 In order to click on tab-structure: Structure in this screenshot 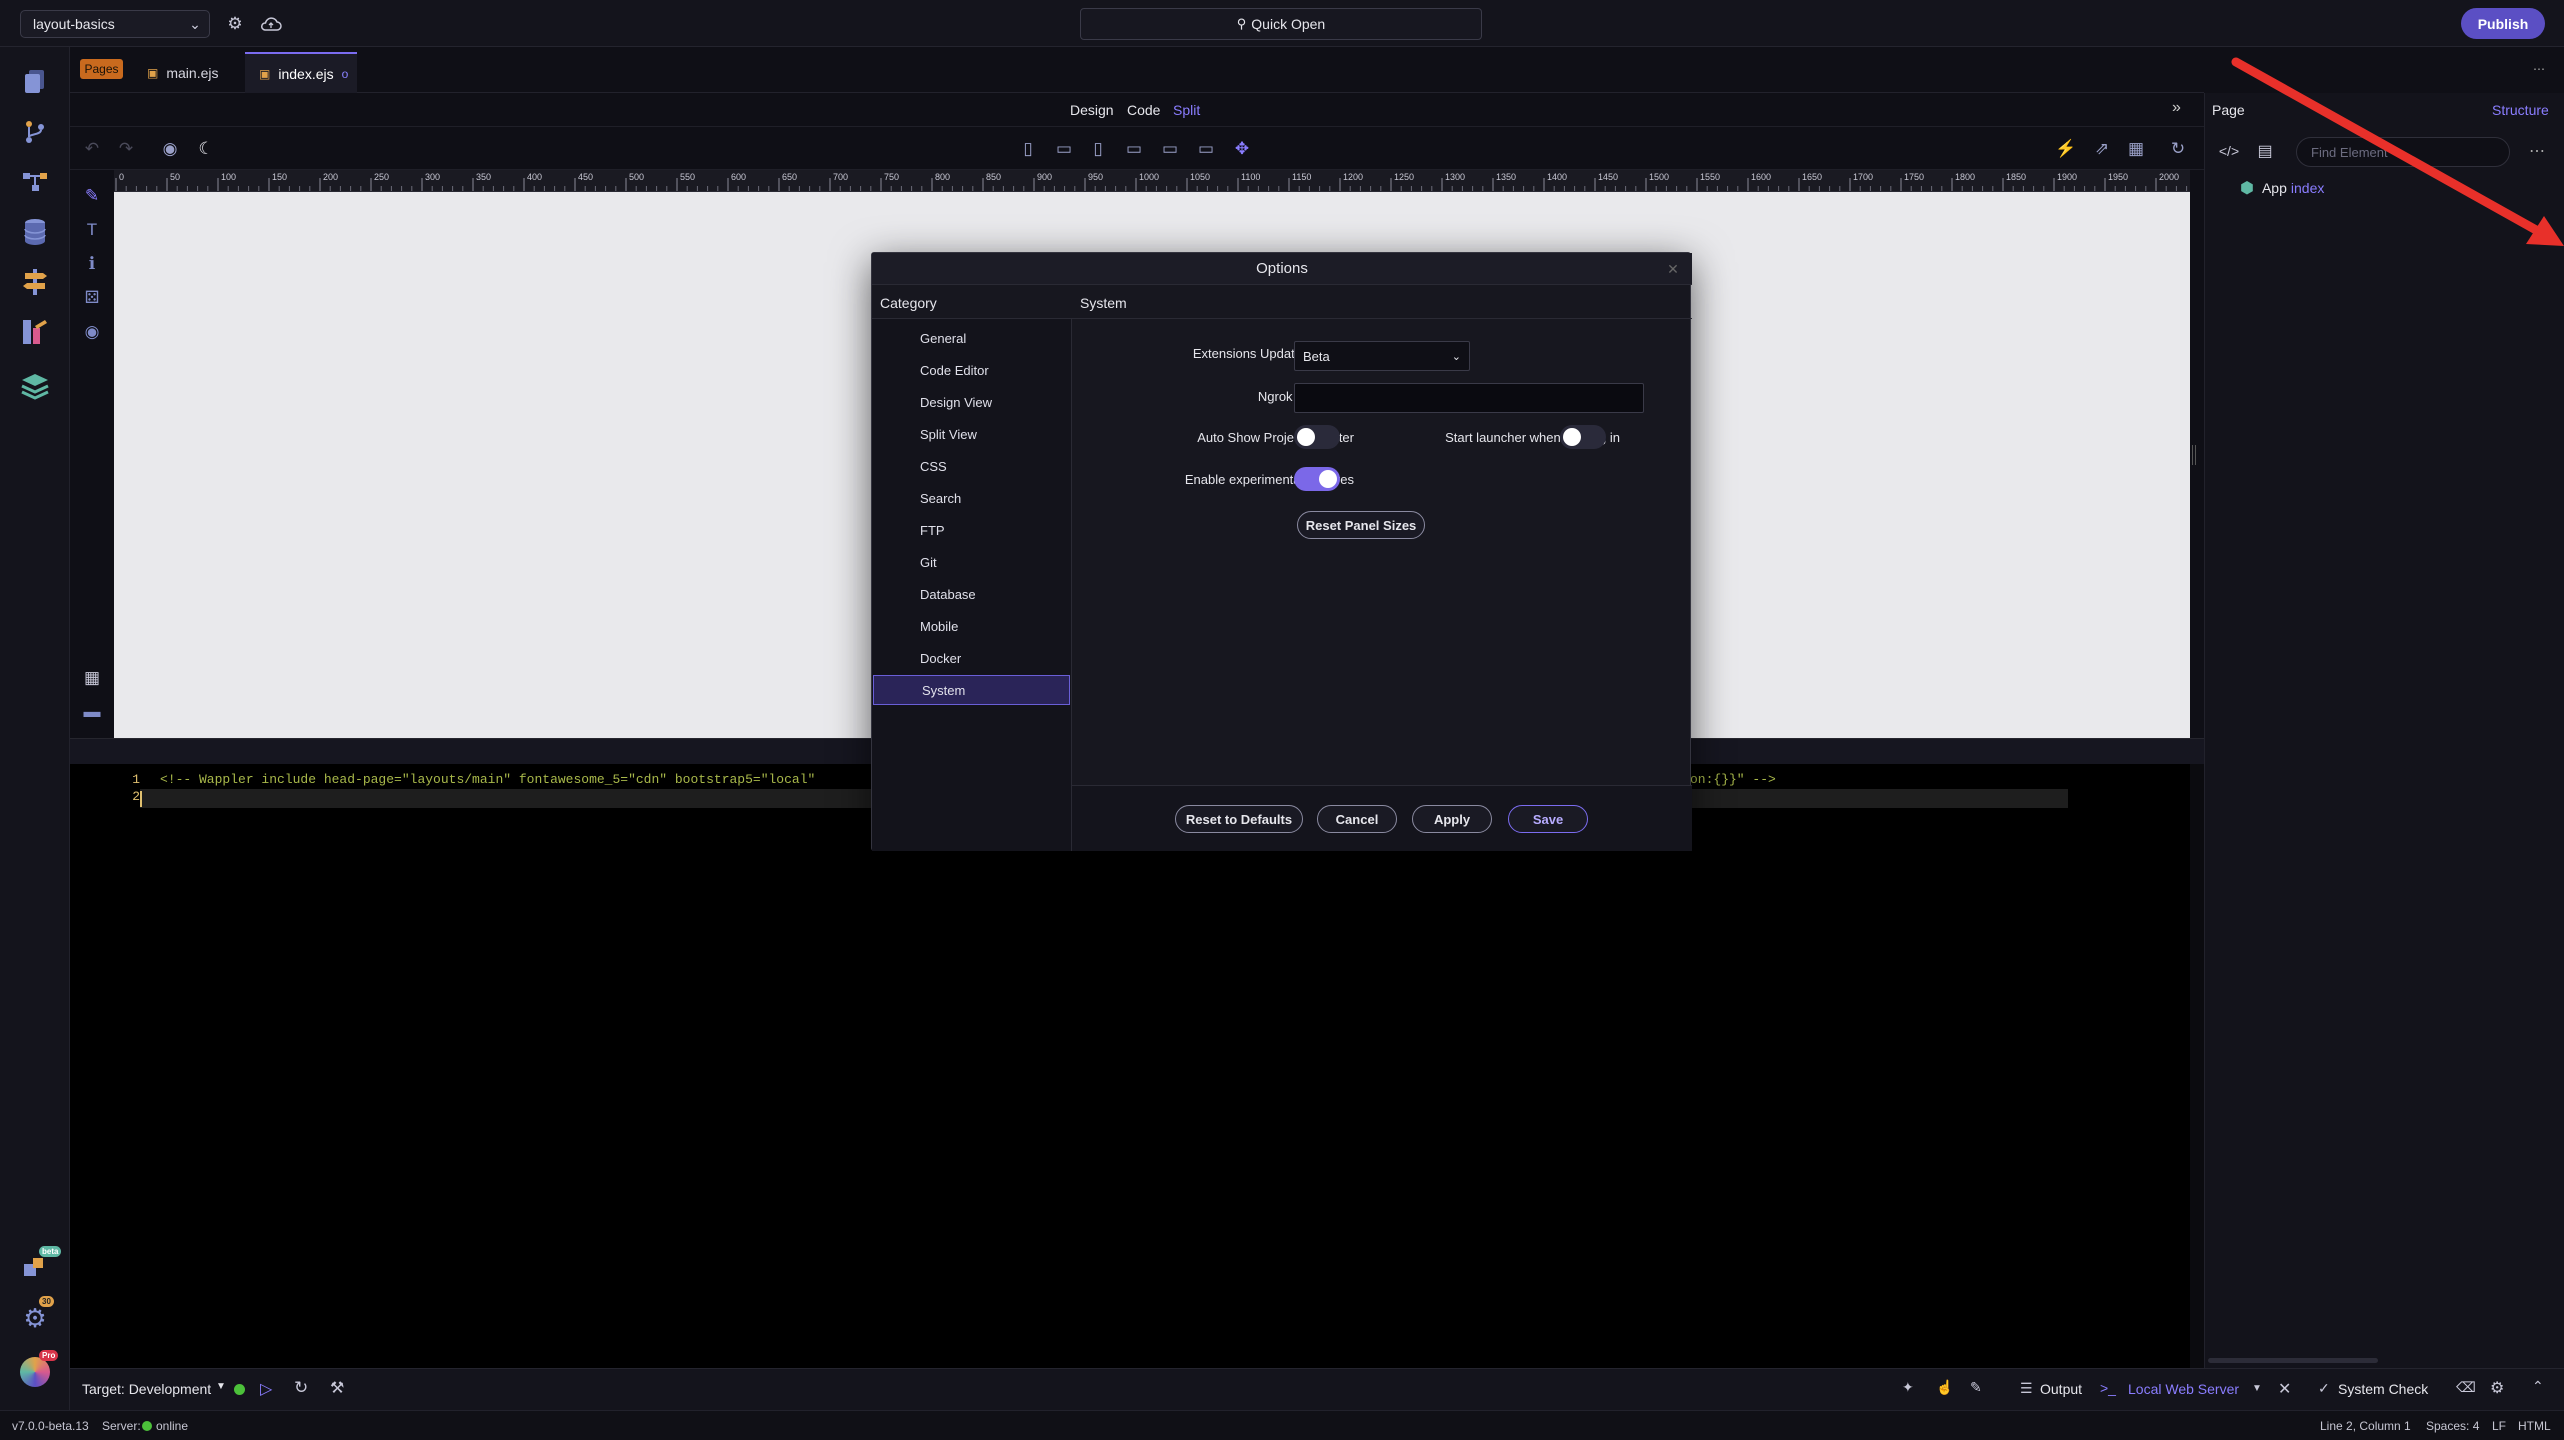, I will do `click(2520, 110)`.